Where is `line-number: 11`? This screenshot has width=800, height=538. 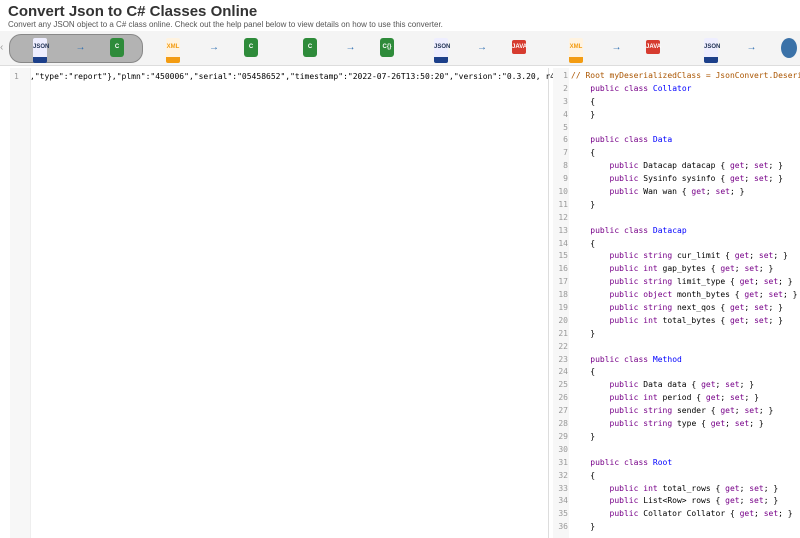 line-number: 11 is located at coordinates (563, 204).